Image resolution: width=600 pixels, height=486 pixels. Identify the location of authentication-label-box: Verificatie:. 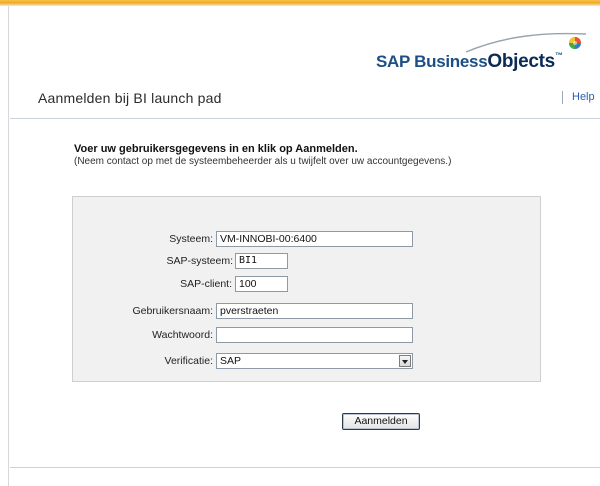
(142, 361).